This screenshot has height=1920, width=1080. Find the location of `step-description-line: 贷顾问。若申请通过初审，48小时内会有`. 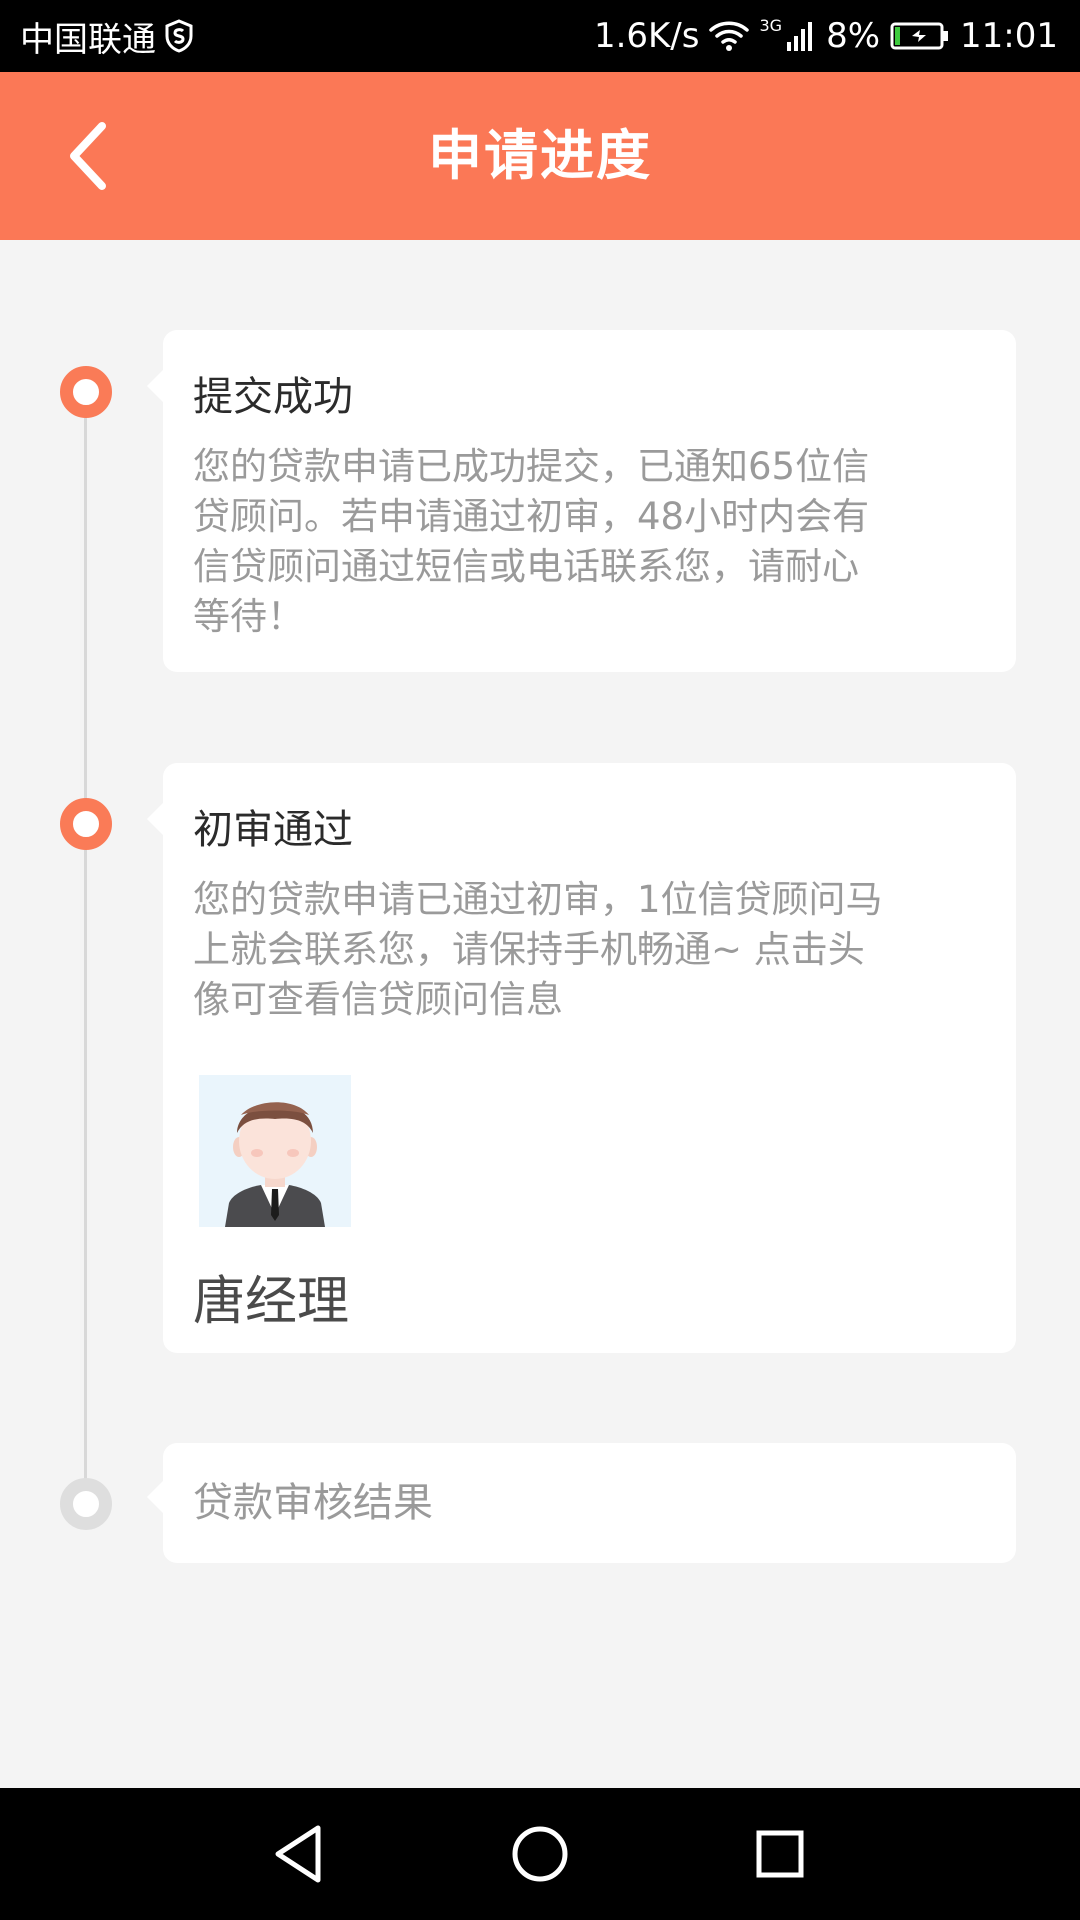

step-description-line: 贷顾问。若申请通过初审，48小时内会有 is located at coordinates (531, 516).